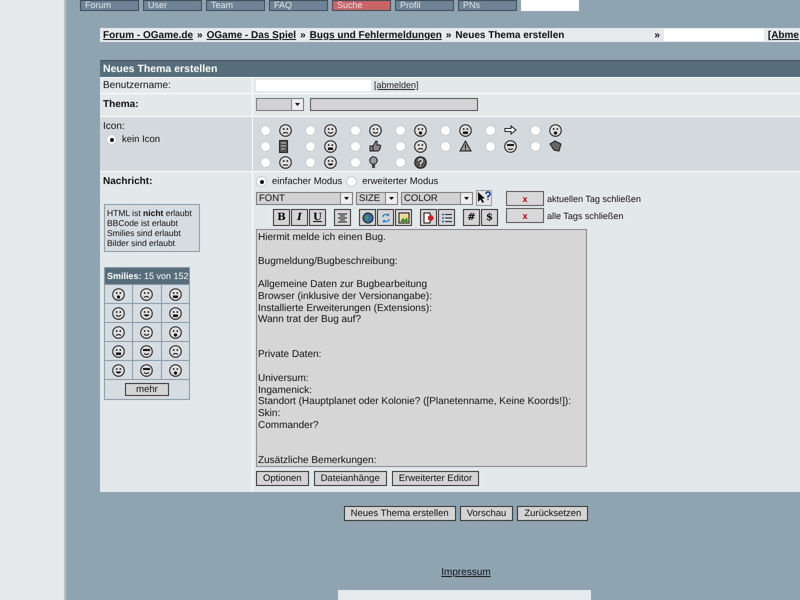 The image size is (800, 600). I want to click on topic-field, so click(394, 105).